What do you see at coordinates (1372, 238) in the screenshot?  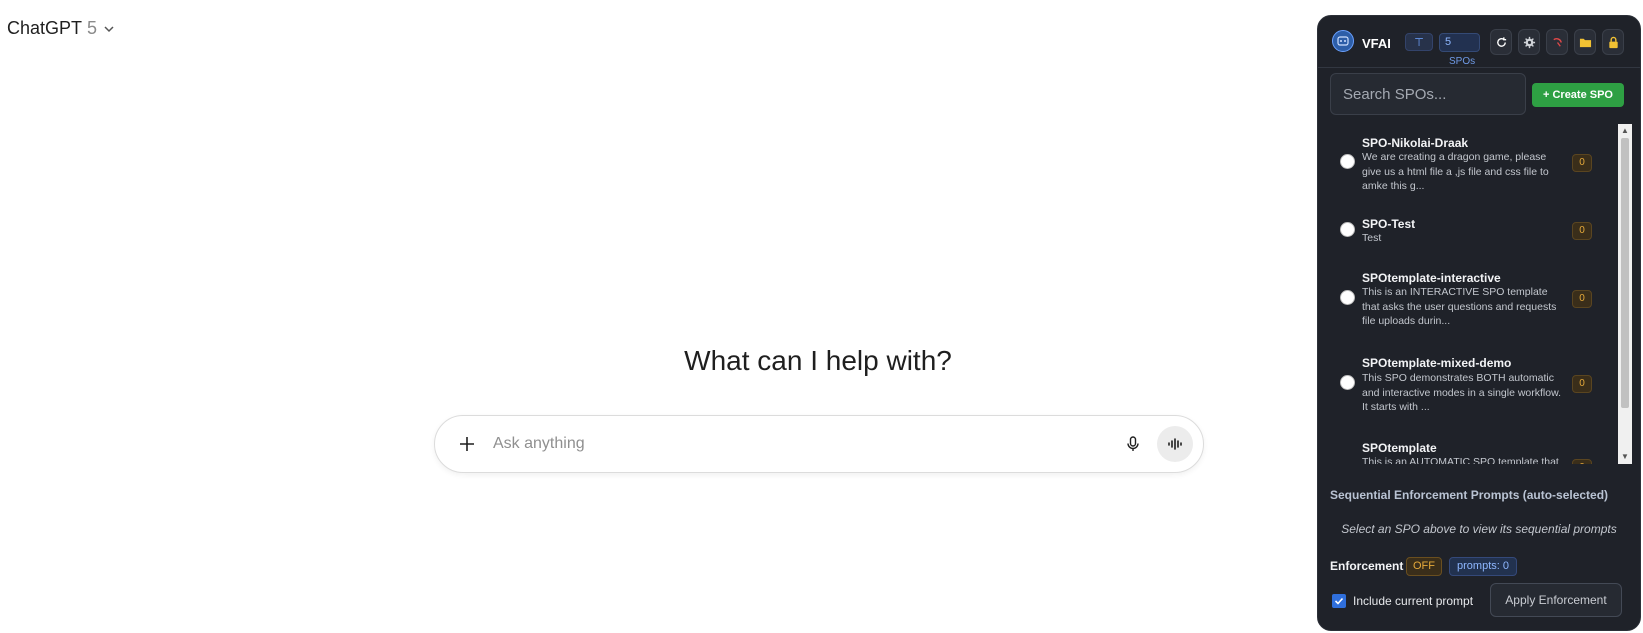 I see `spo-description: Test` at bounding box center [1372, 238].